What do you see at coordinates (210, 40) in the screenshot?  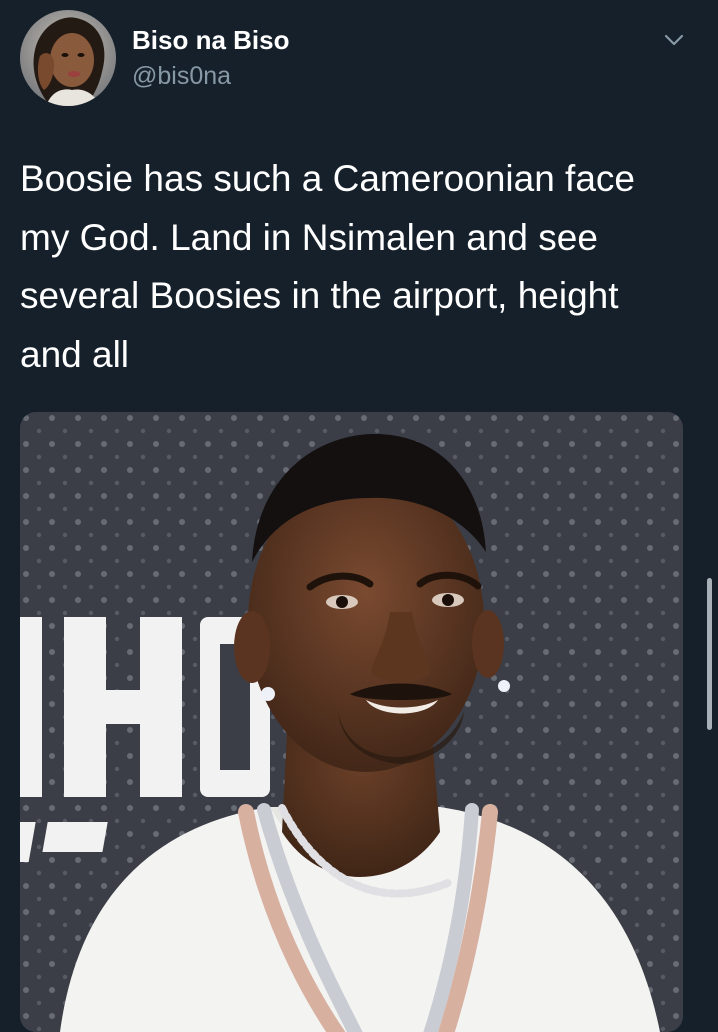 I see `author-display-name: Biso na Biso` at bounding box center [210, 40].